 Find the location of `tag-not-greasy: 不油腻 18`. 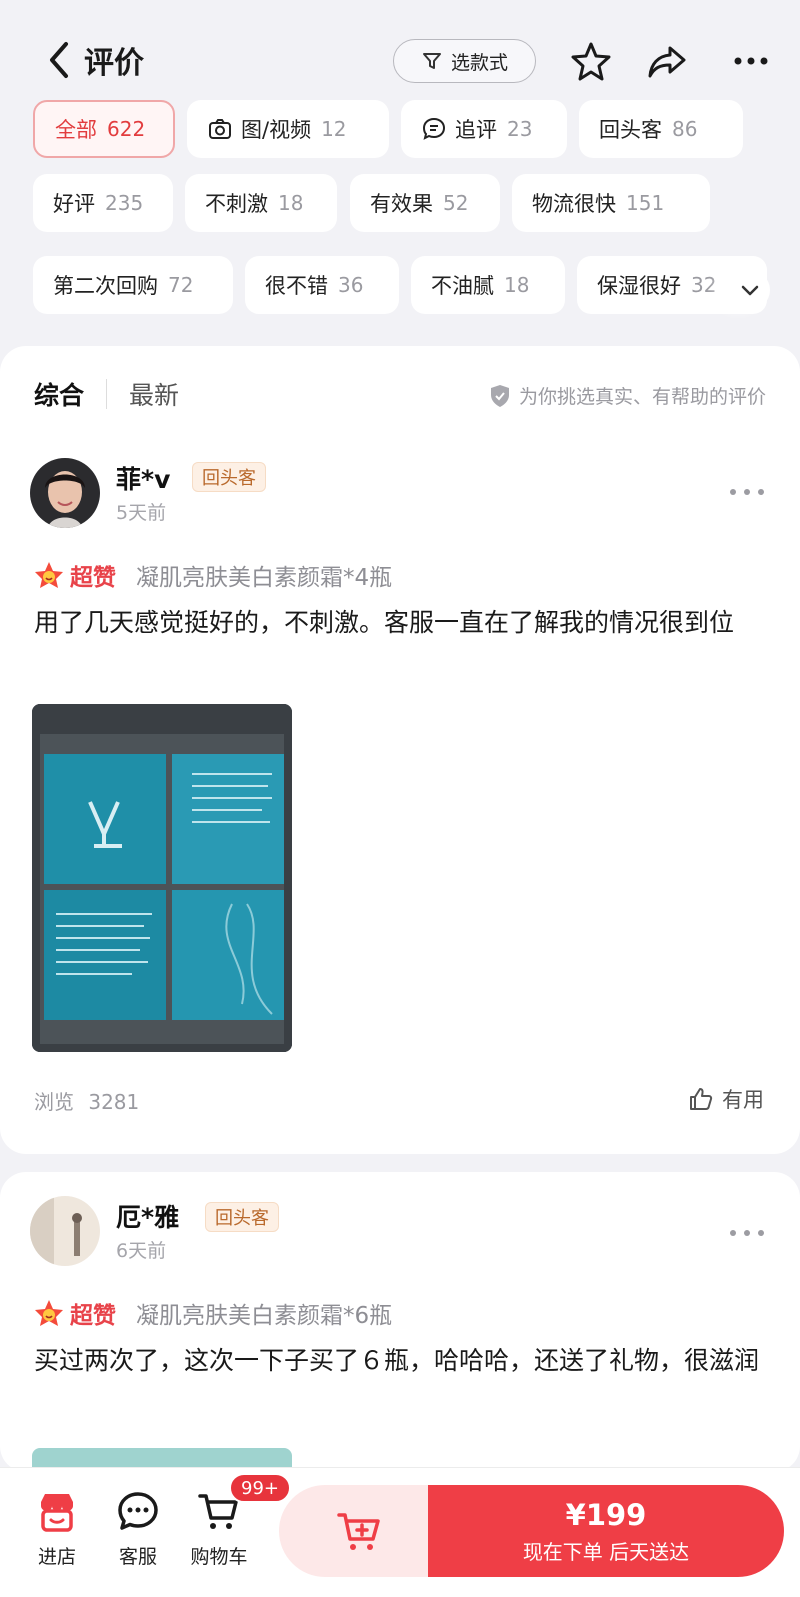

tag-not-greasy: 不油腻 18 is located at coordinates (488, 285).